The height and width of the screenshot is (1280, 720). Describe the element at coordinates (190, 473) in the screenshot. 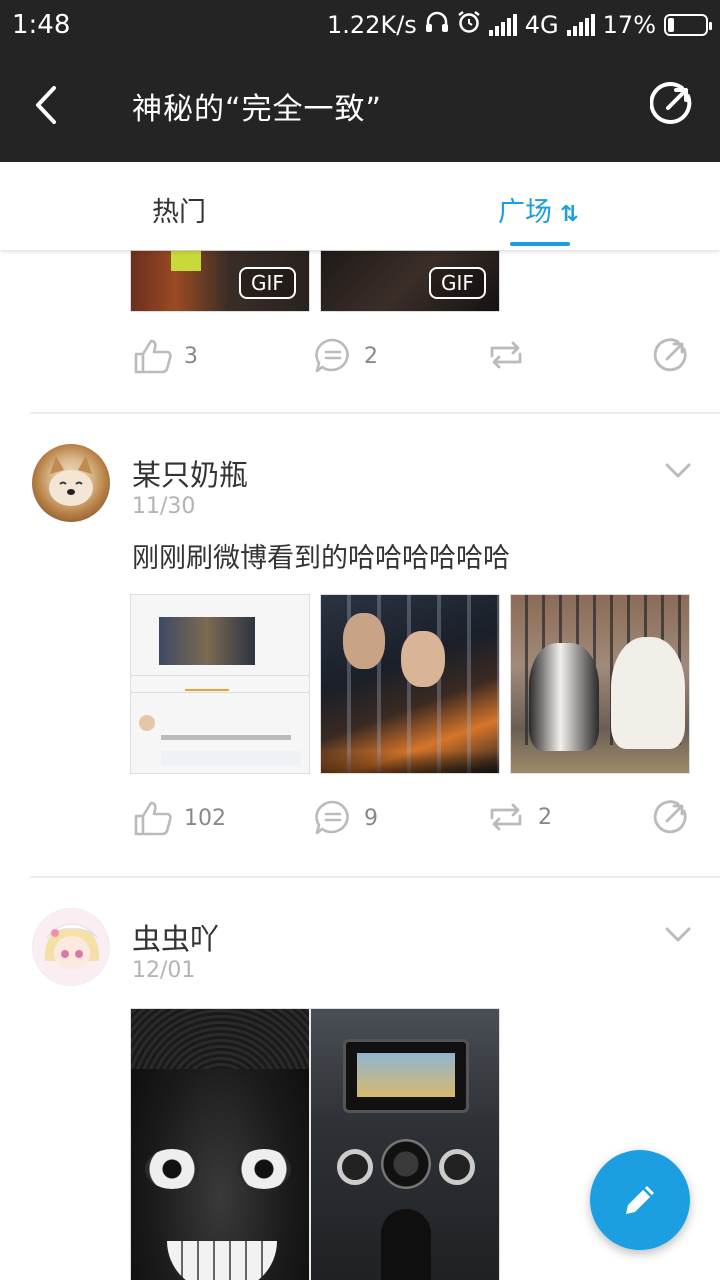

I see `author-name: 某只奶瓶` at that location.